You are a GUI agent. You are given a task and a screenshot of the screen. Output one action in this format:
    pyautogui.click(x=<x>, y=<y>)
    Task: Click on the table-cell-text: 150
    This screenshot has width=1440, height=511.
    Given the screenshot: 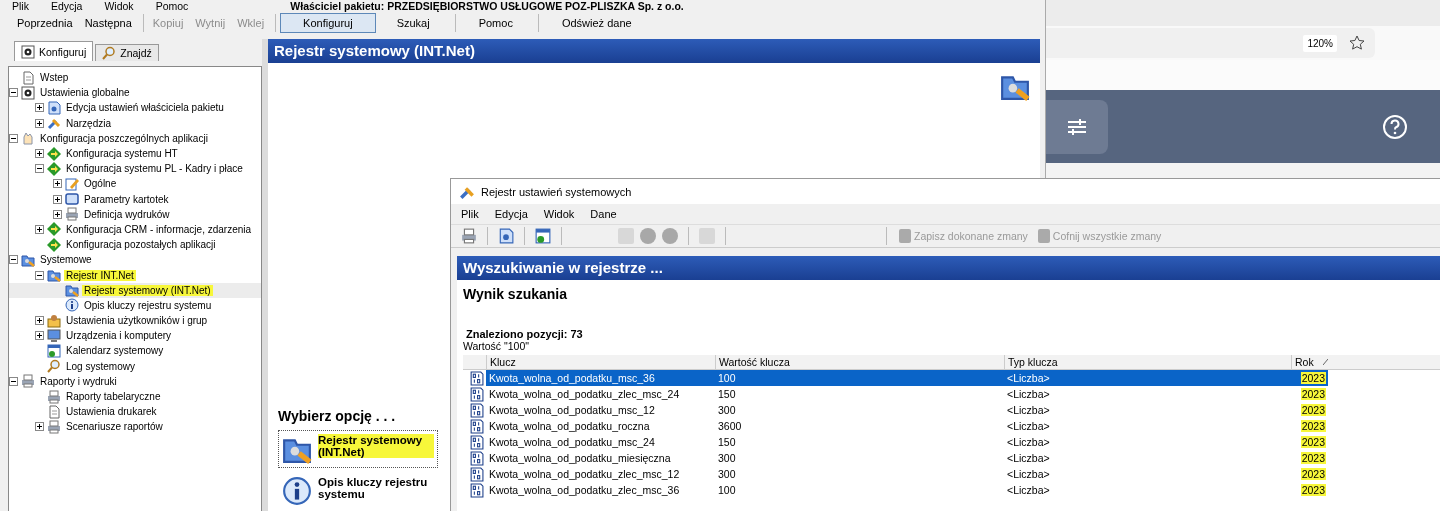 What is the action you would take?
    pyautogui.click(x=727, y=442)
    